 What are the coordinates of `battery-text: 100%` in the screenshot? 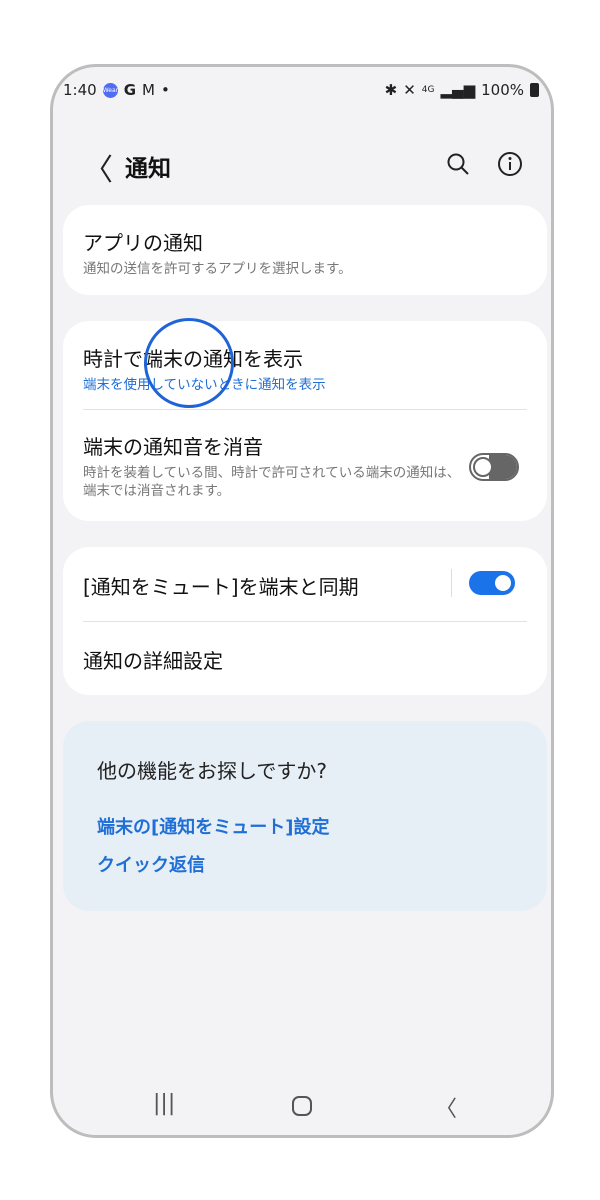 It's located at (502, 90).